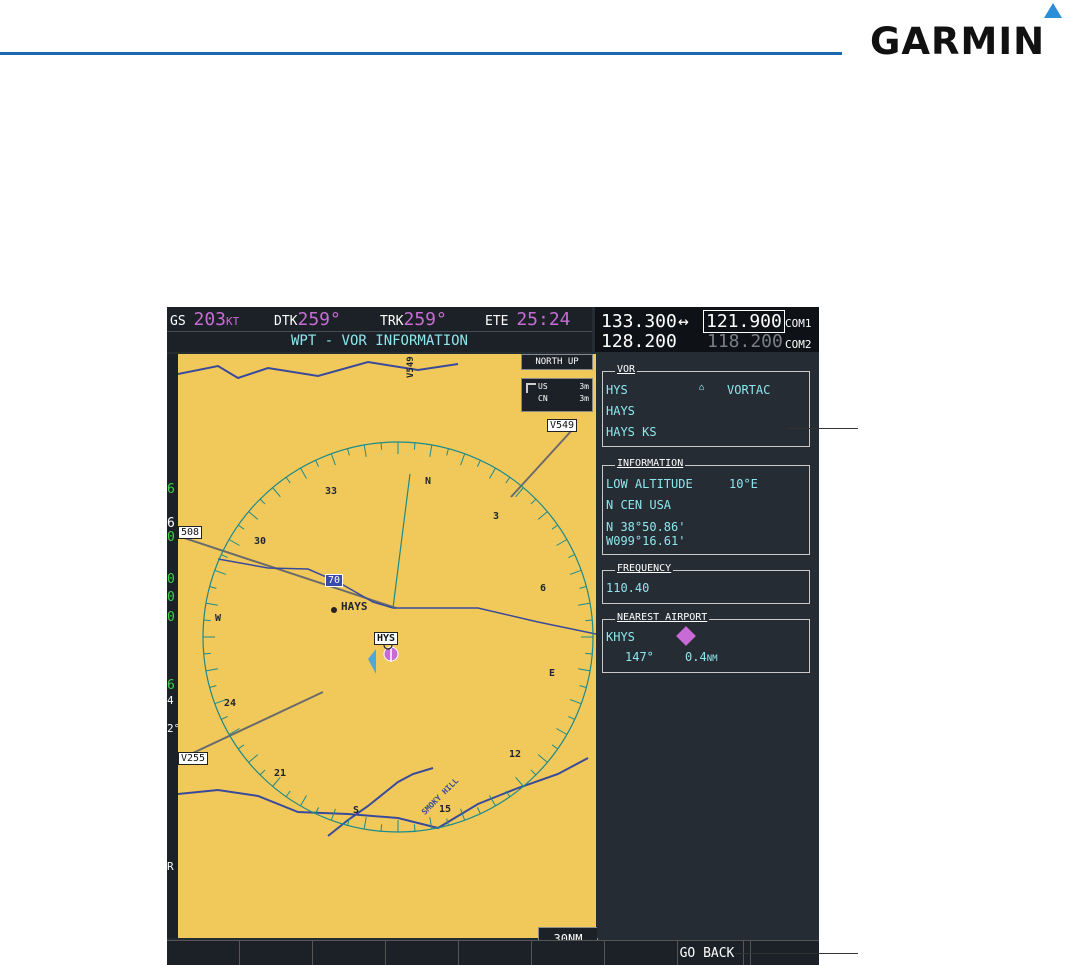 Image resolution: width=1080 pixels, height=965 pixels. I want to click on distance-value: 0.4, so click(696, 657).